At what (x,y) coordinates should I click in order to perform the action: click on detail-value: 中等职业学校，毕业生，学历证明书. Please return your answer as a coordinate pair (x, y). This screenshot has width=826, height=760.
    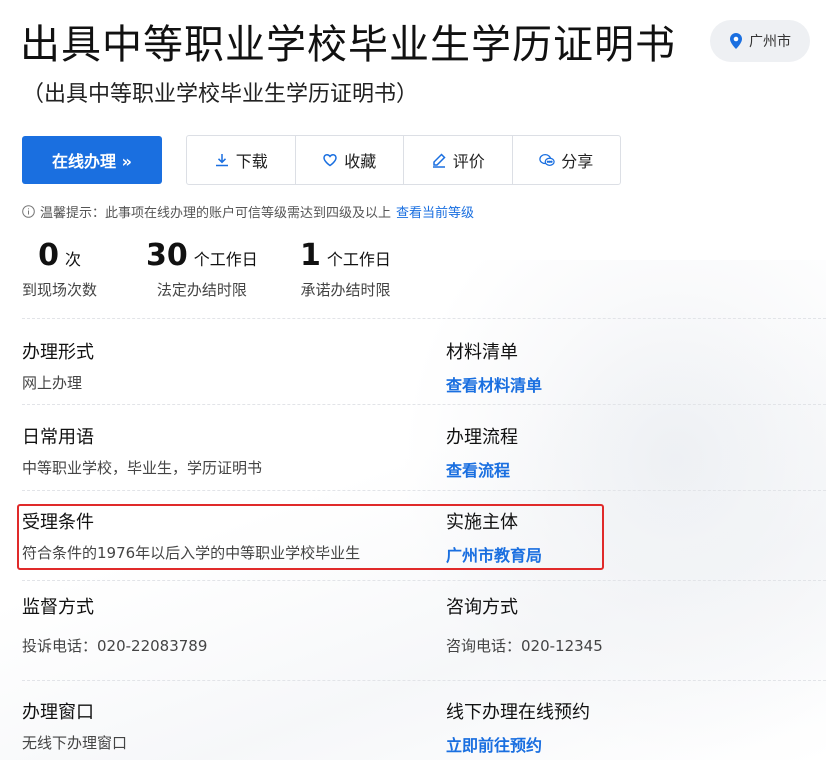
    Looking at the image, I should click on (142, 468).